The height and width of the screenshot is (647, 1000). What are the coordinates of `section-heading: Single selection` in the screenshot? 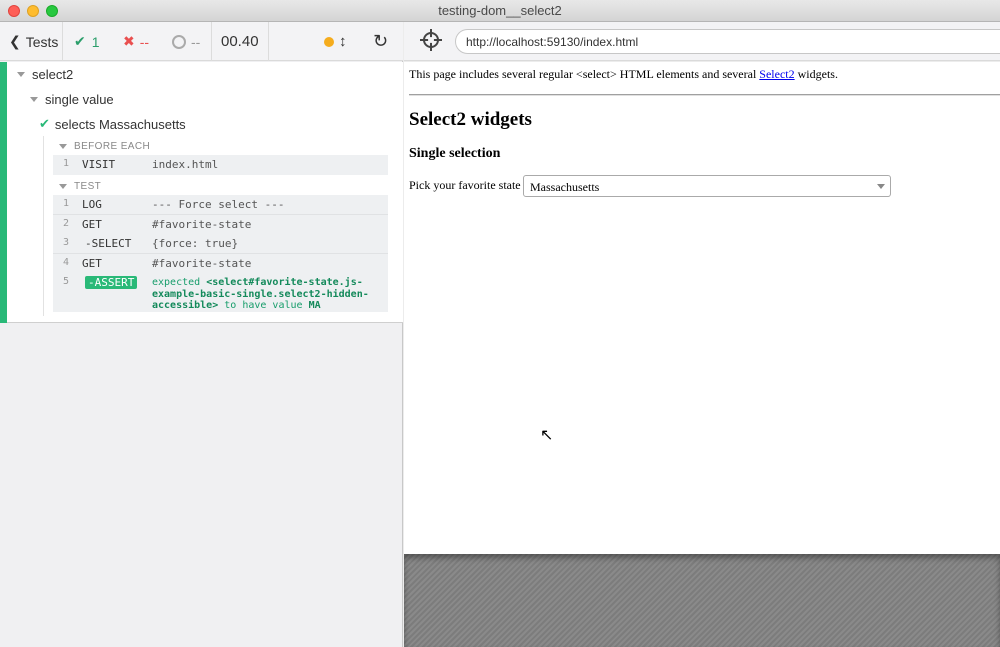 It's located at (455, 153).